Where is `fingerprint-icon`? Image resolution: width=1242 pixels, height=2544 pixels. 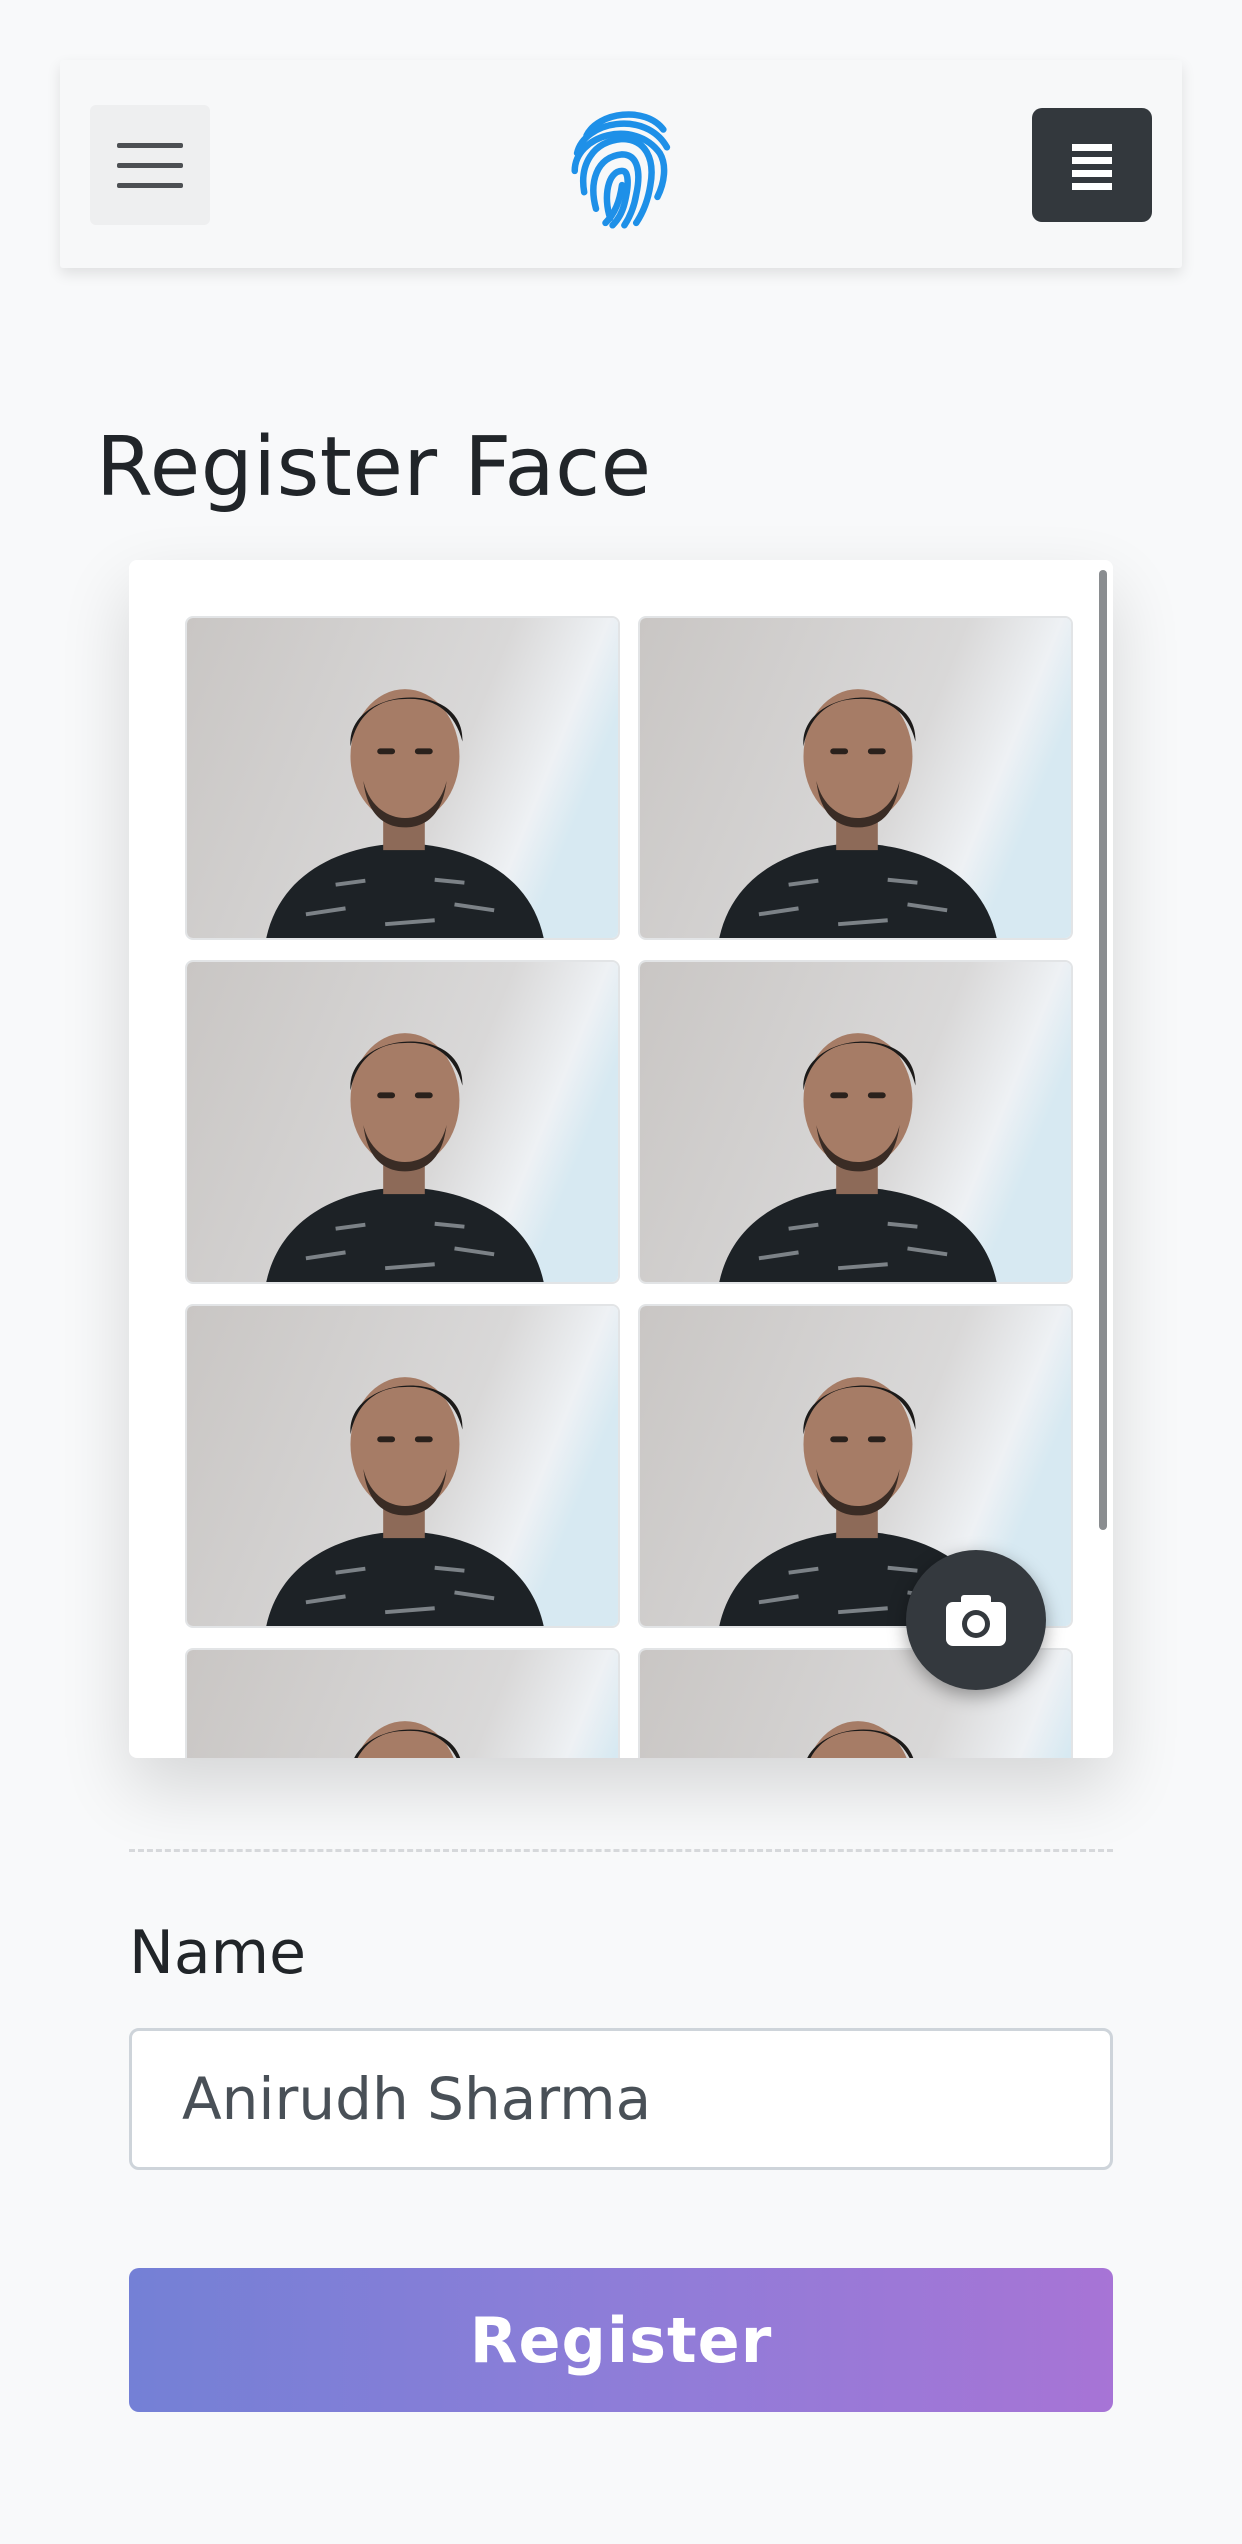
fingerprint-icon is located at coordinates (622, 165).